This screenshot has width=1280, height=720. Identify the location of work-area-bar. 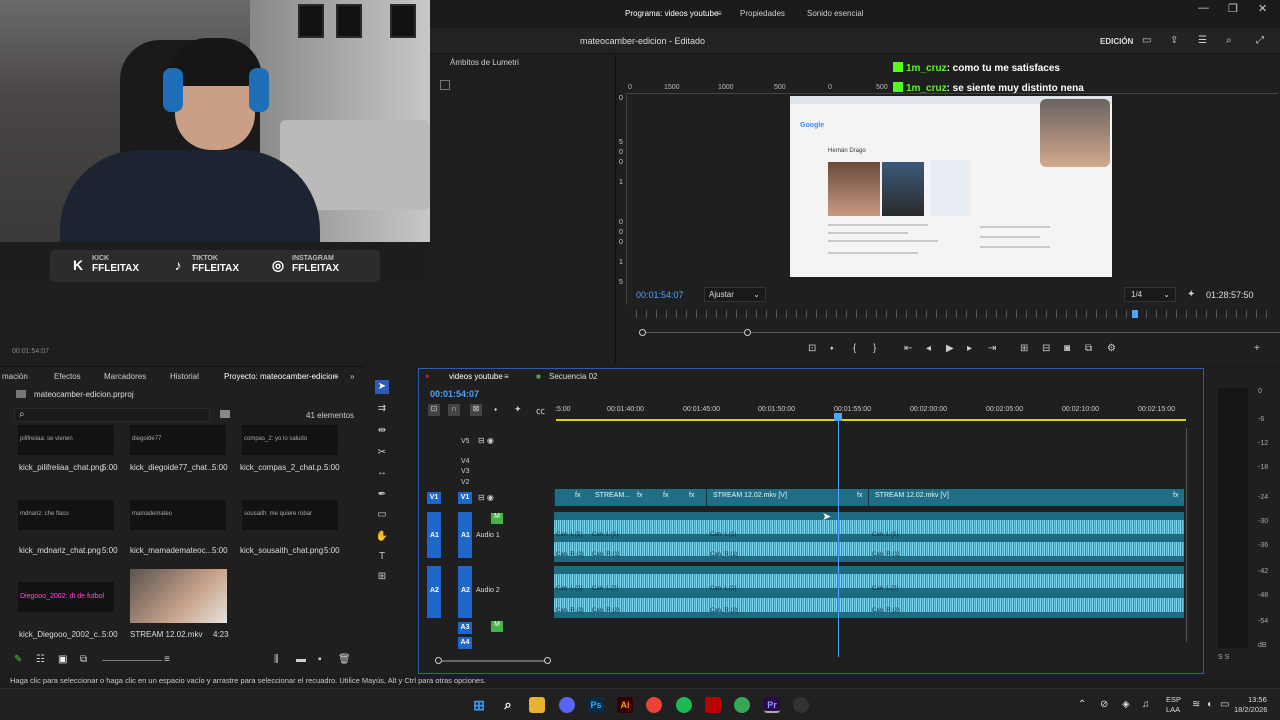
(871, 420).